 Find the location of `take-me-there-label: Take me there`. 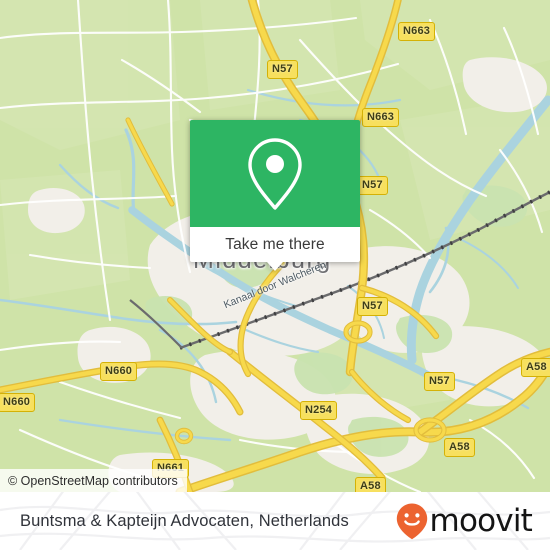

take-me-there-label: Take me there is located at coordinates (275, 244).